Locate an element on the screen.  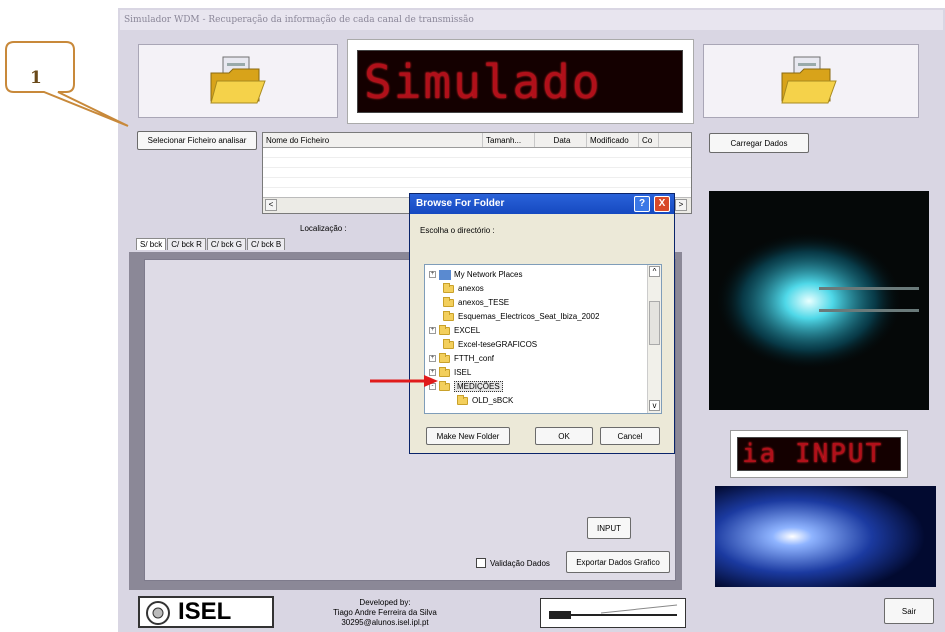
location-label: Localização : is located at coordinates (323, 228).